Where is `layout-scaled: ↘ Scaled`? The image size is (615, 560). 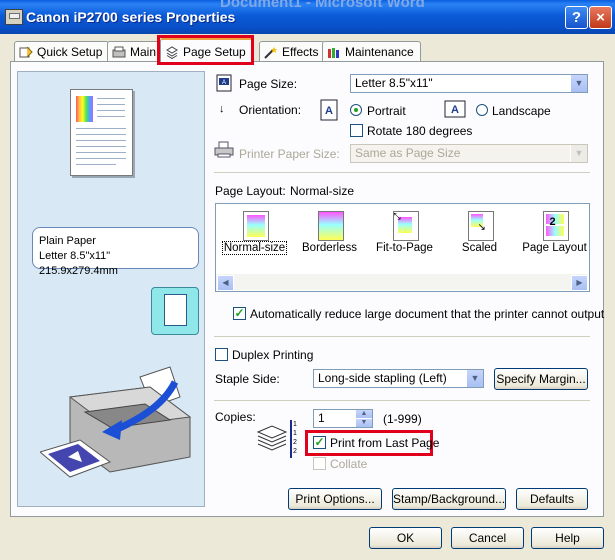
layout-scaled: ↘ Scaled is located at coordinates (479, 239).